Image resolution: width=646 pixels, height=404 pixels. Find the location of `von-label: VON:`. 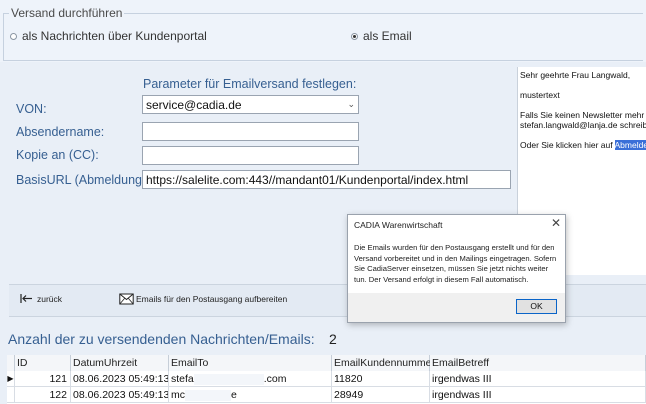

von-label: VON: is located at coordinates (31, 109).